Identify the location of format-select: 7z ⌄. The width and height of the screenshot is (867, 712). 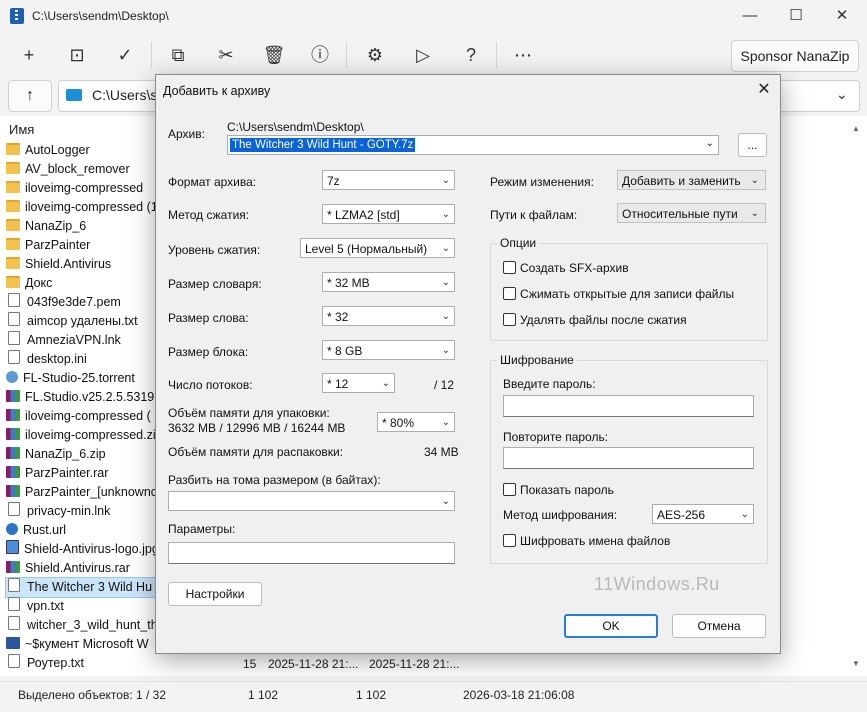
(388, 180).